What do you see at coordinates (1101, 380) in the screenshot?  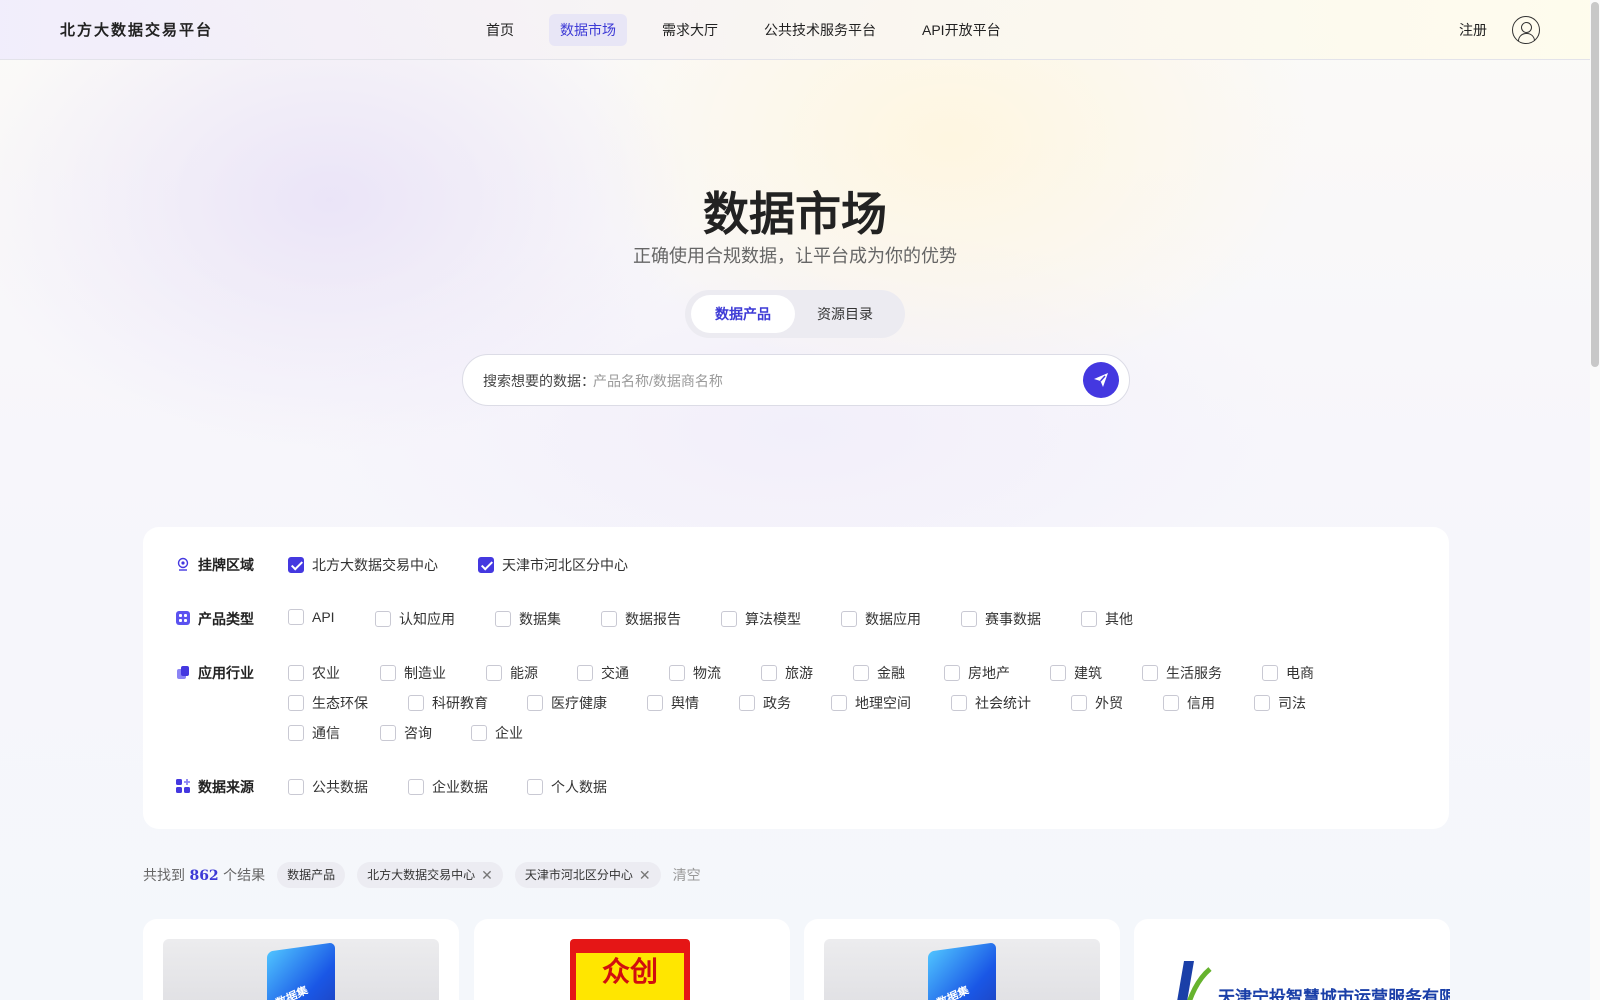 I see `search-button` at bounding box center [1101, 380].